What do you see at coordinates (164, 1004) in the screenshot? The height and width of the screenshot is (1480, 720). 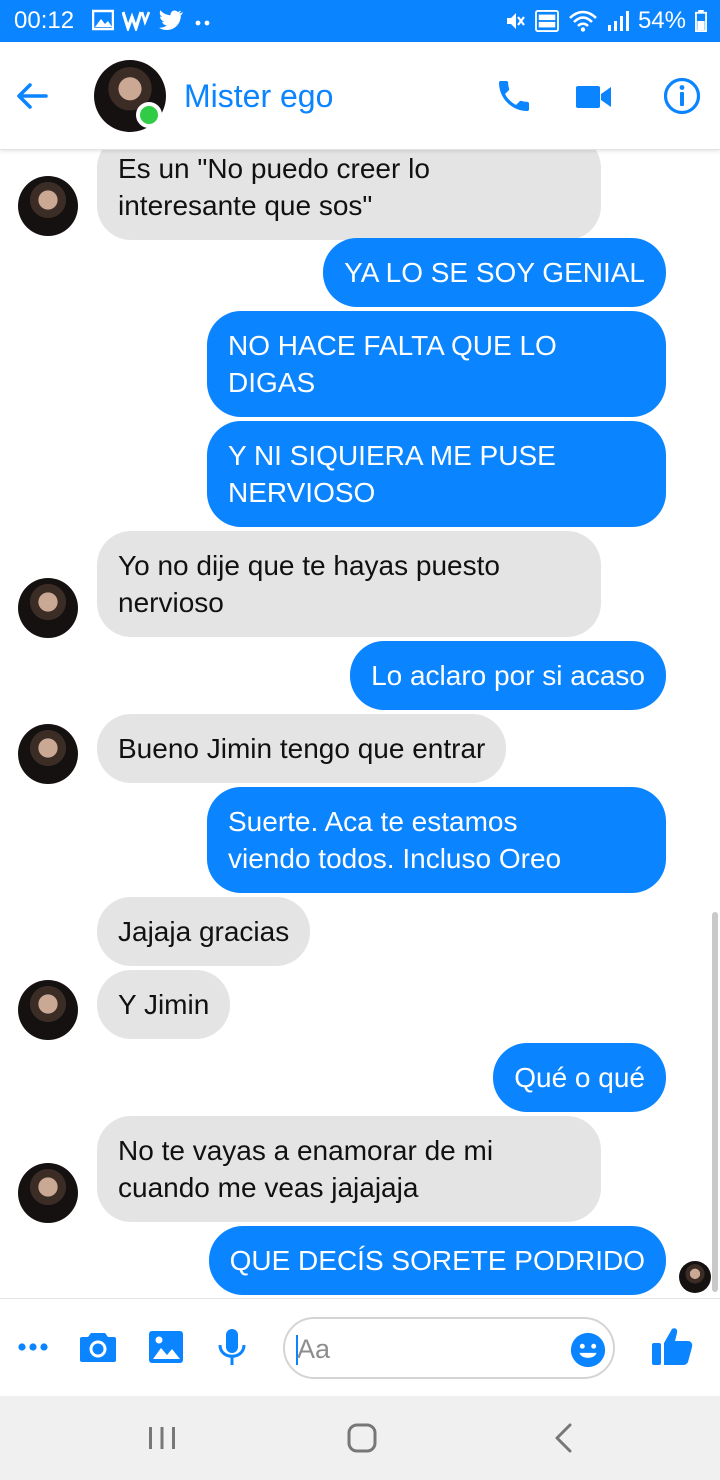 I see `incoming-message: Y Jimin` at bounding box center [164, 1004].